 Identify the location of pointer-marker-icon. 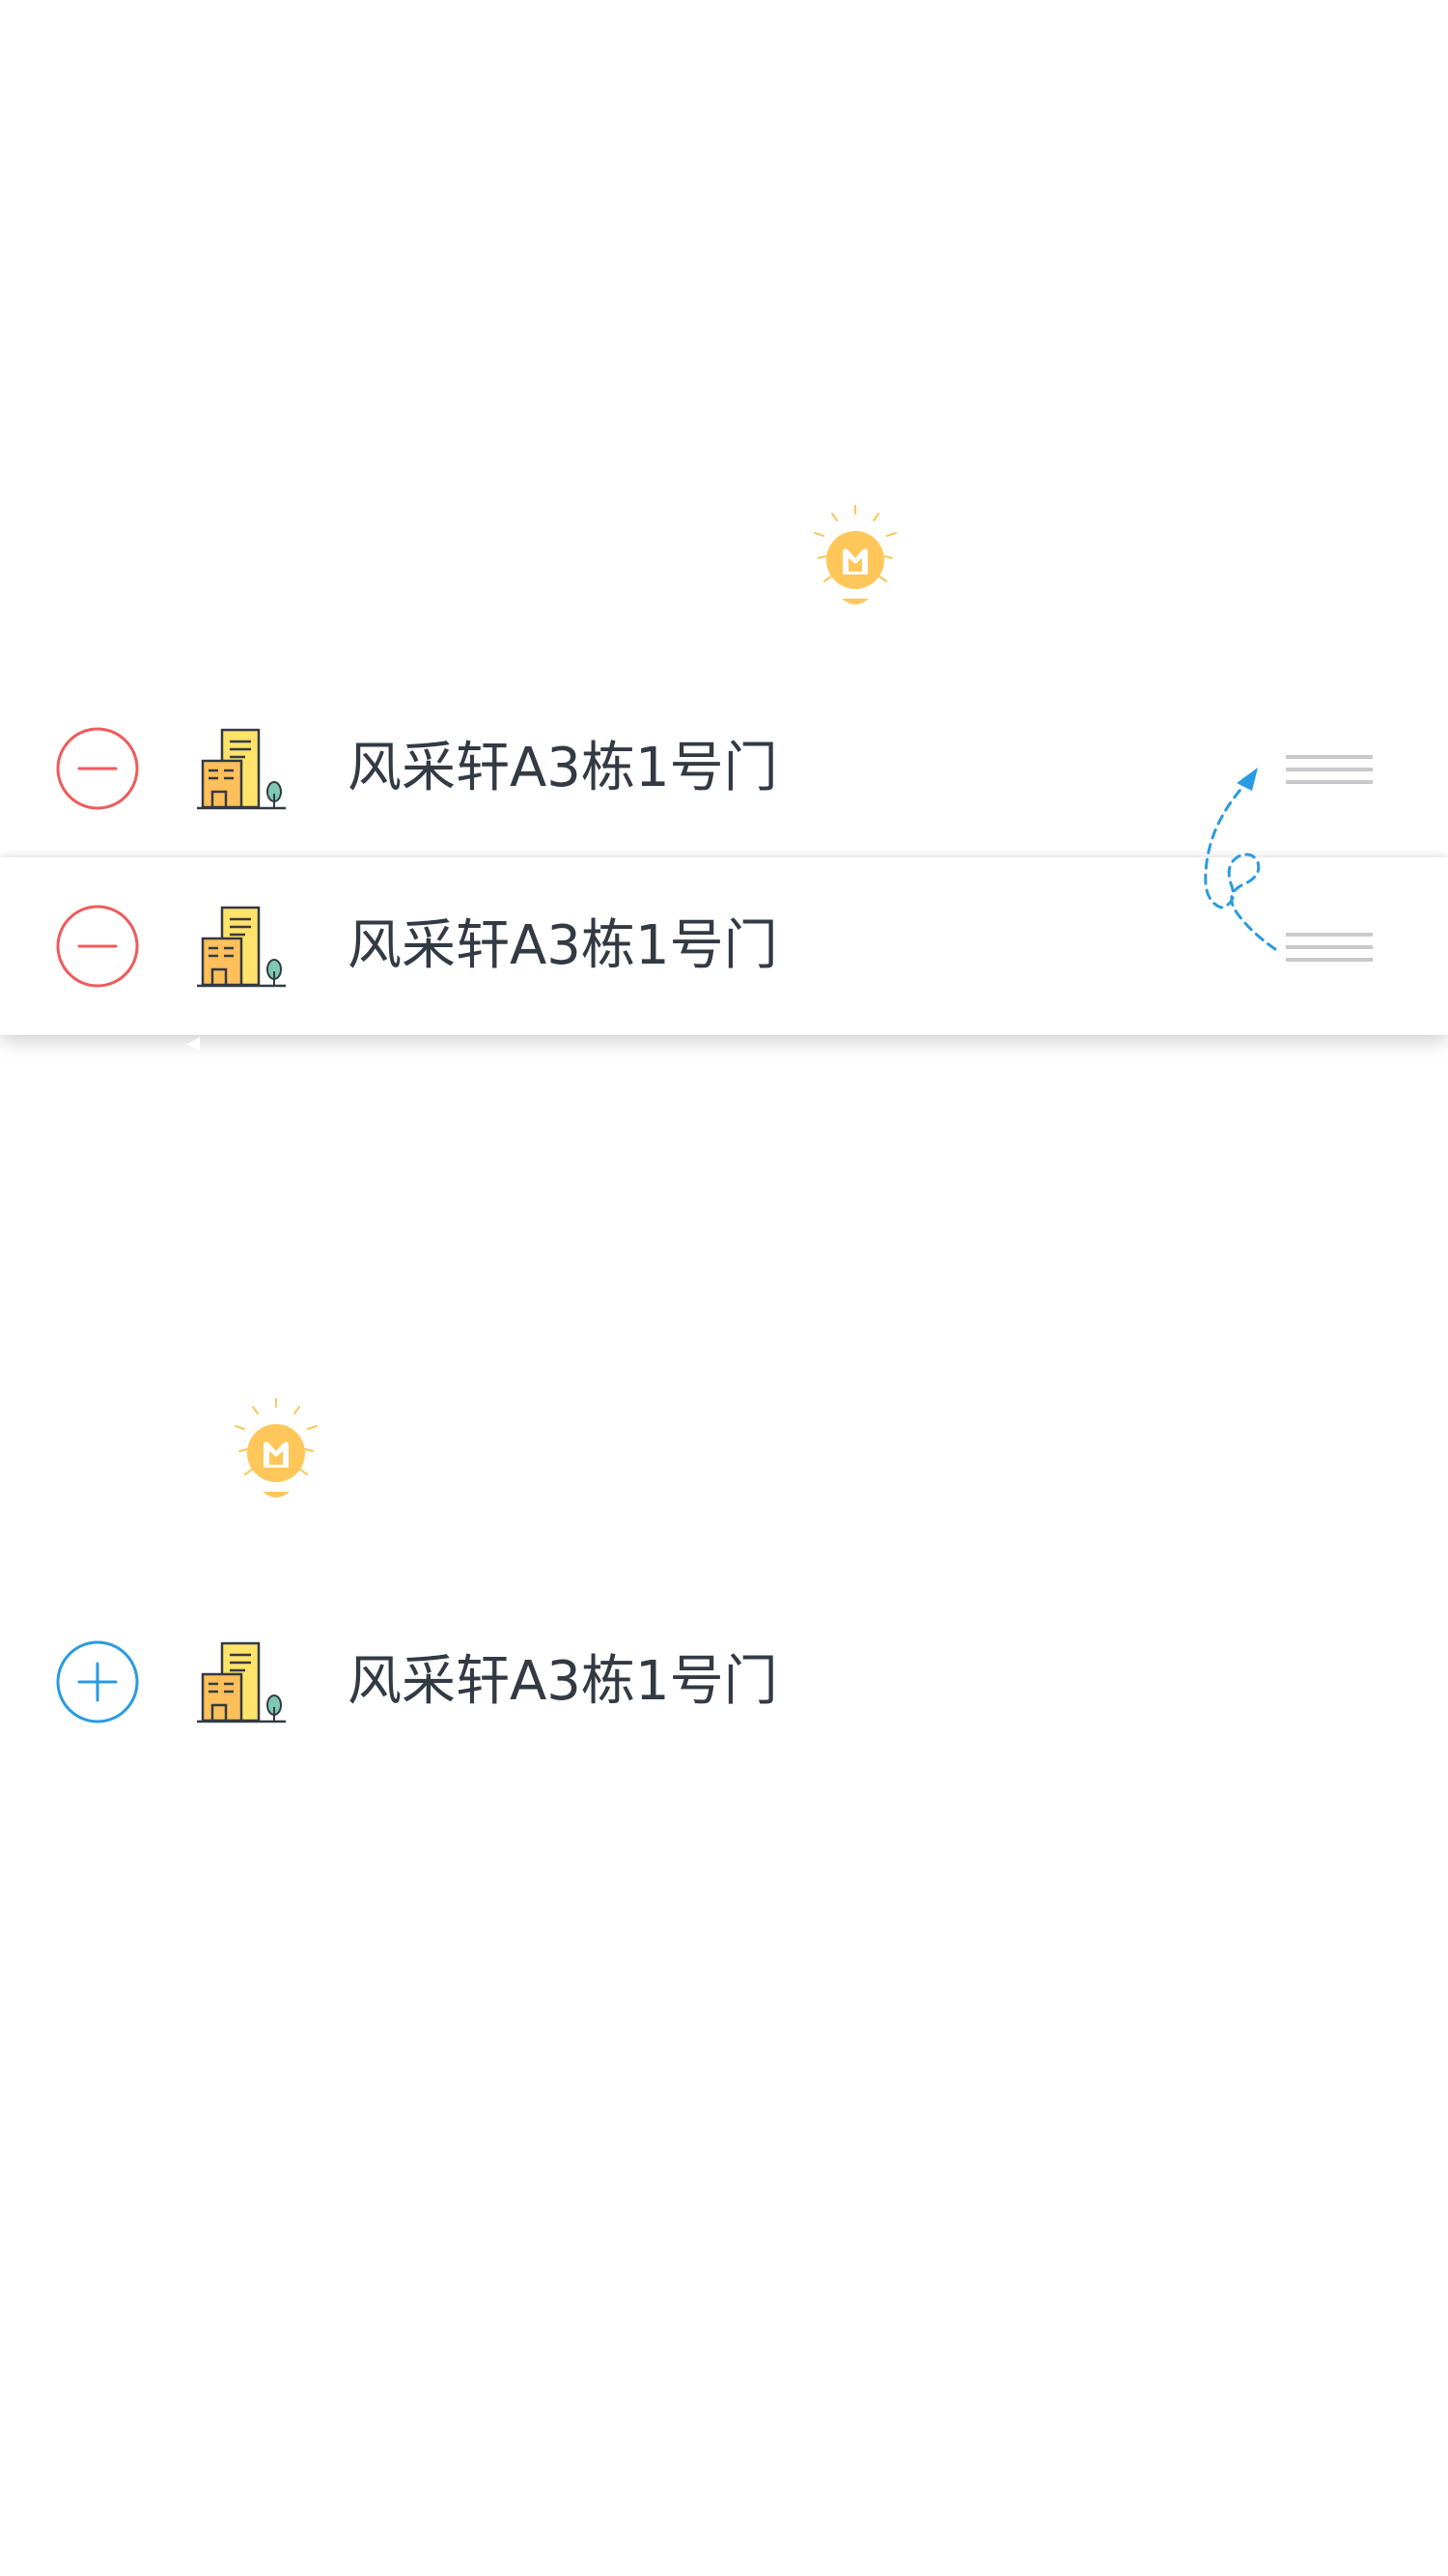
(193, 1044).